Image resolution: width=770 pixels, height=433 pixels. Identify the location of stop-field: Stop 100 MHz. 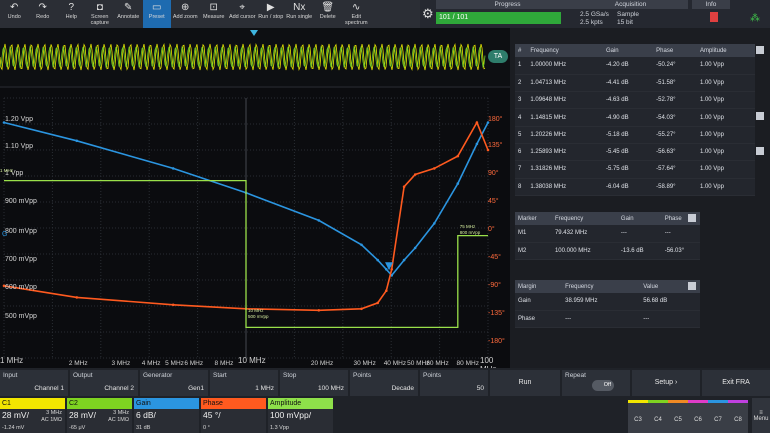
(314, 383).